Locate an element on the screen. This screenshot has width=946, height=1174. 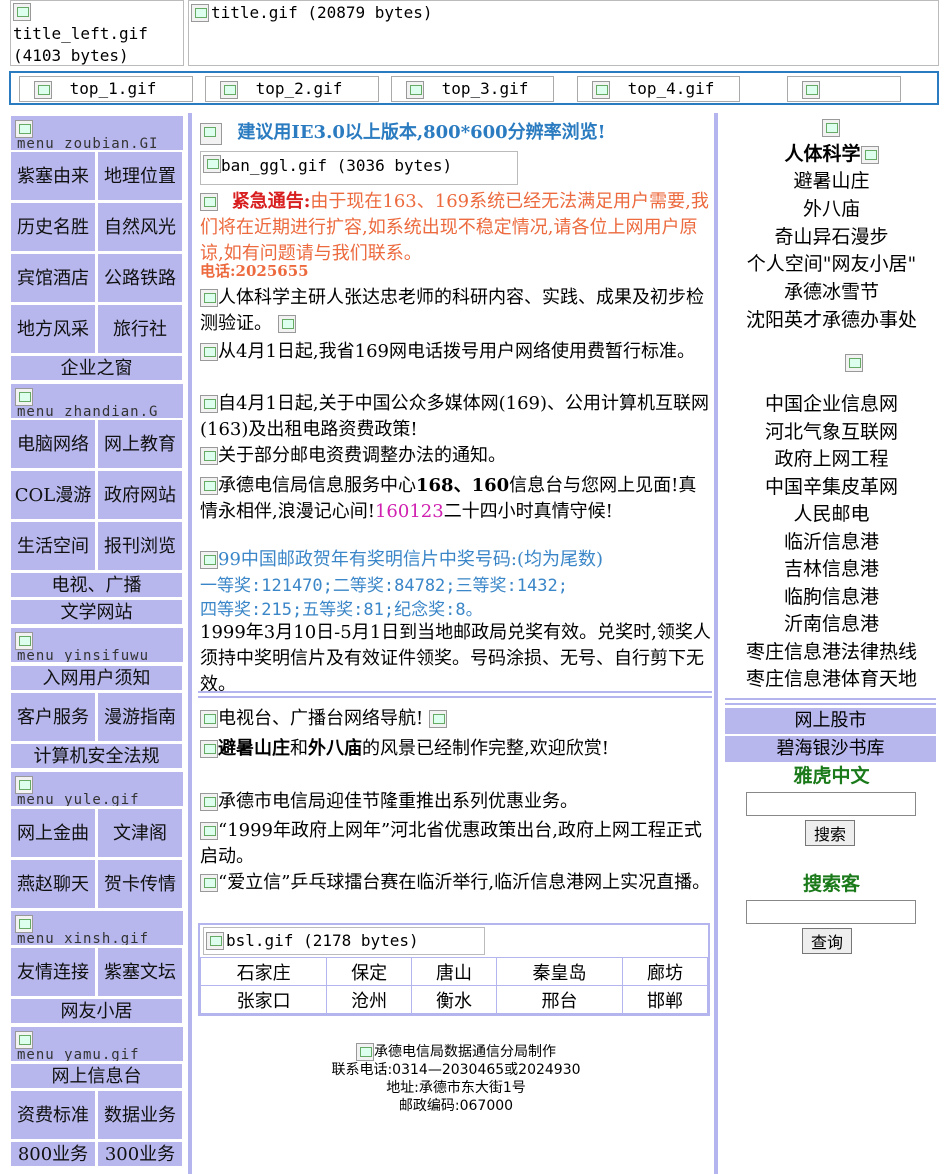
sohu-search-button: 查询 is located at coordinates (827, 941).